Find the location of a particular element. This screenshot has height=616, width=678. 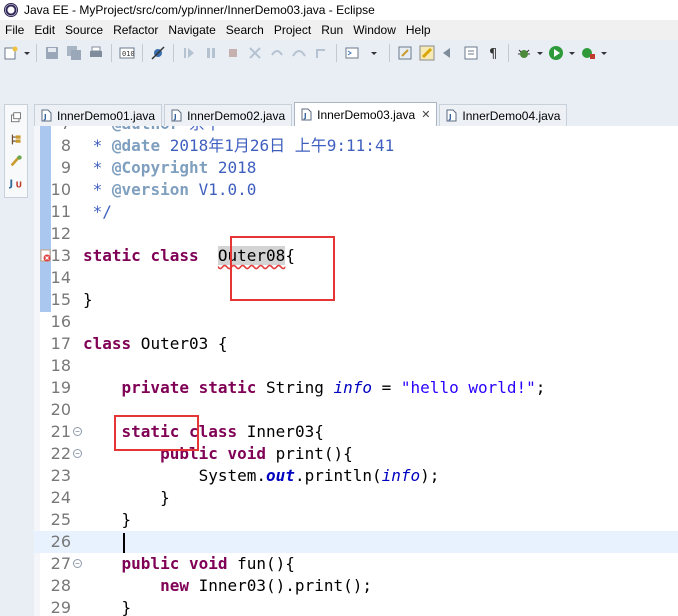

code-line: 8 * @date 2018年1月26日 上午9:11:41 is located at coordinates (356, 146).